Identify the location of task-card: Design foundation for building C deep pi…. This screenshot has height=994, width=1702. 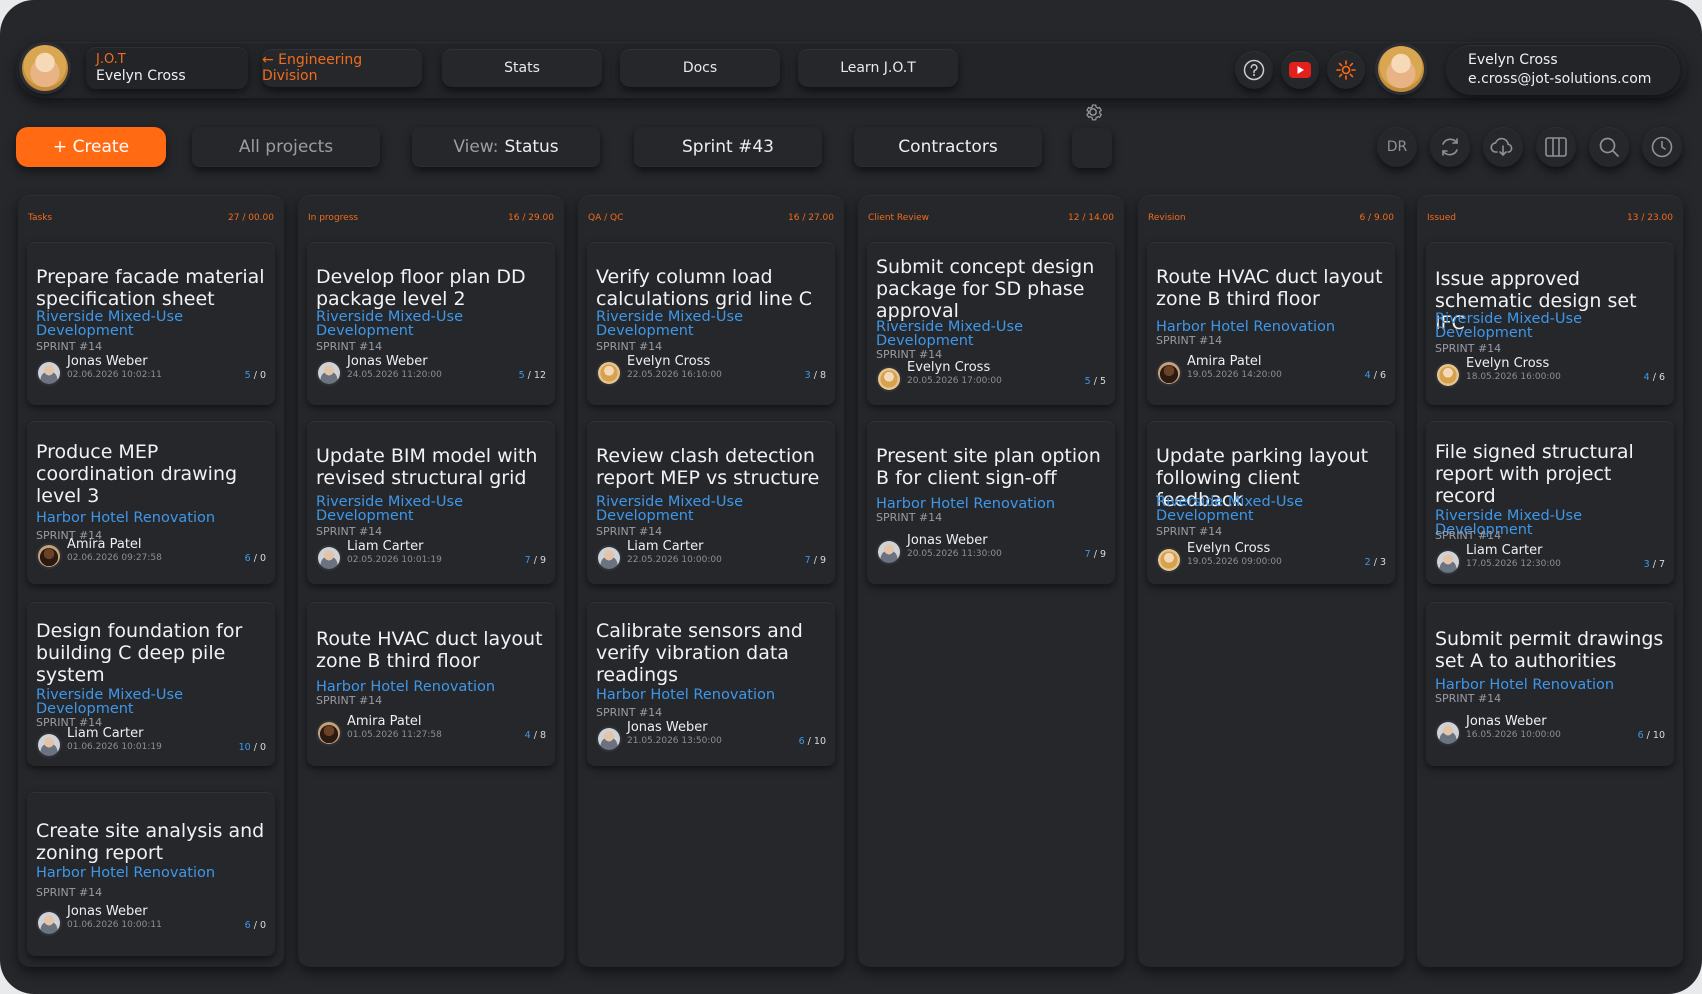
(151, 684).